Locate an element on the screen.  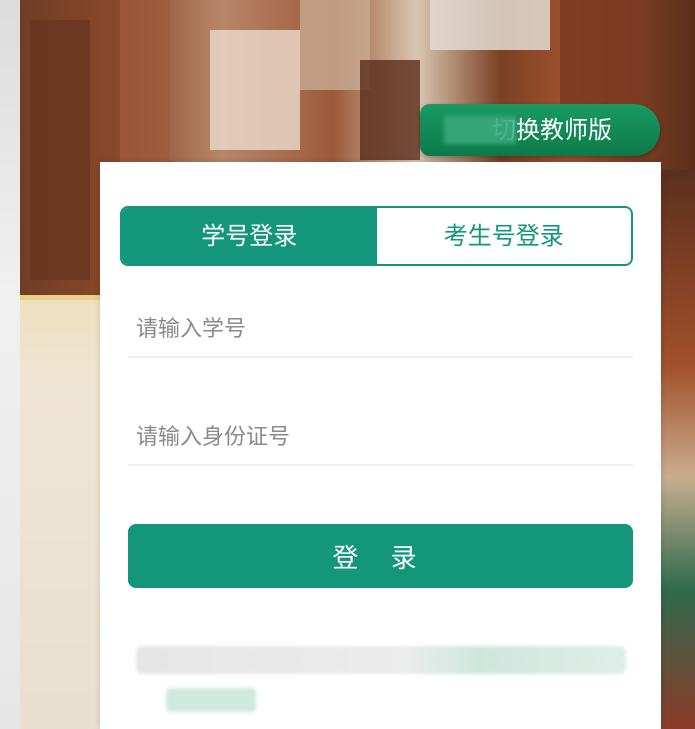
tab-exam-number-login: 考生号登录 is located at coordinates (503, 236).